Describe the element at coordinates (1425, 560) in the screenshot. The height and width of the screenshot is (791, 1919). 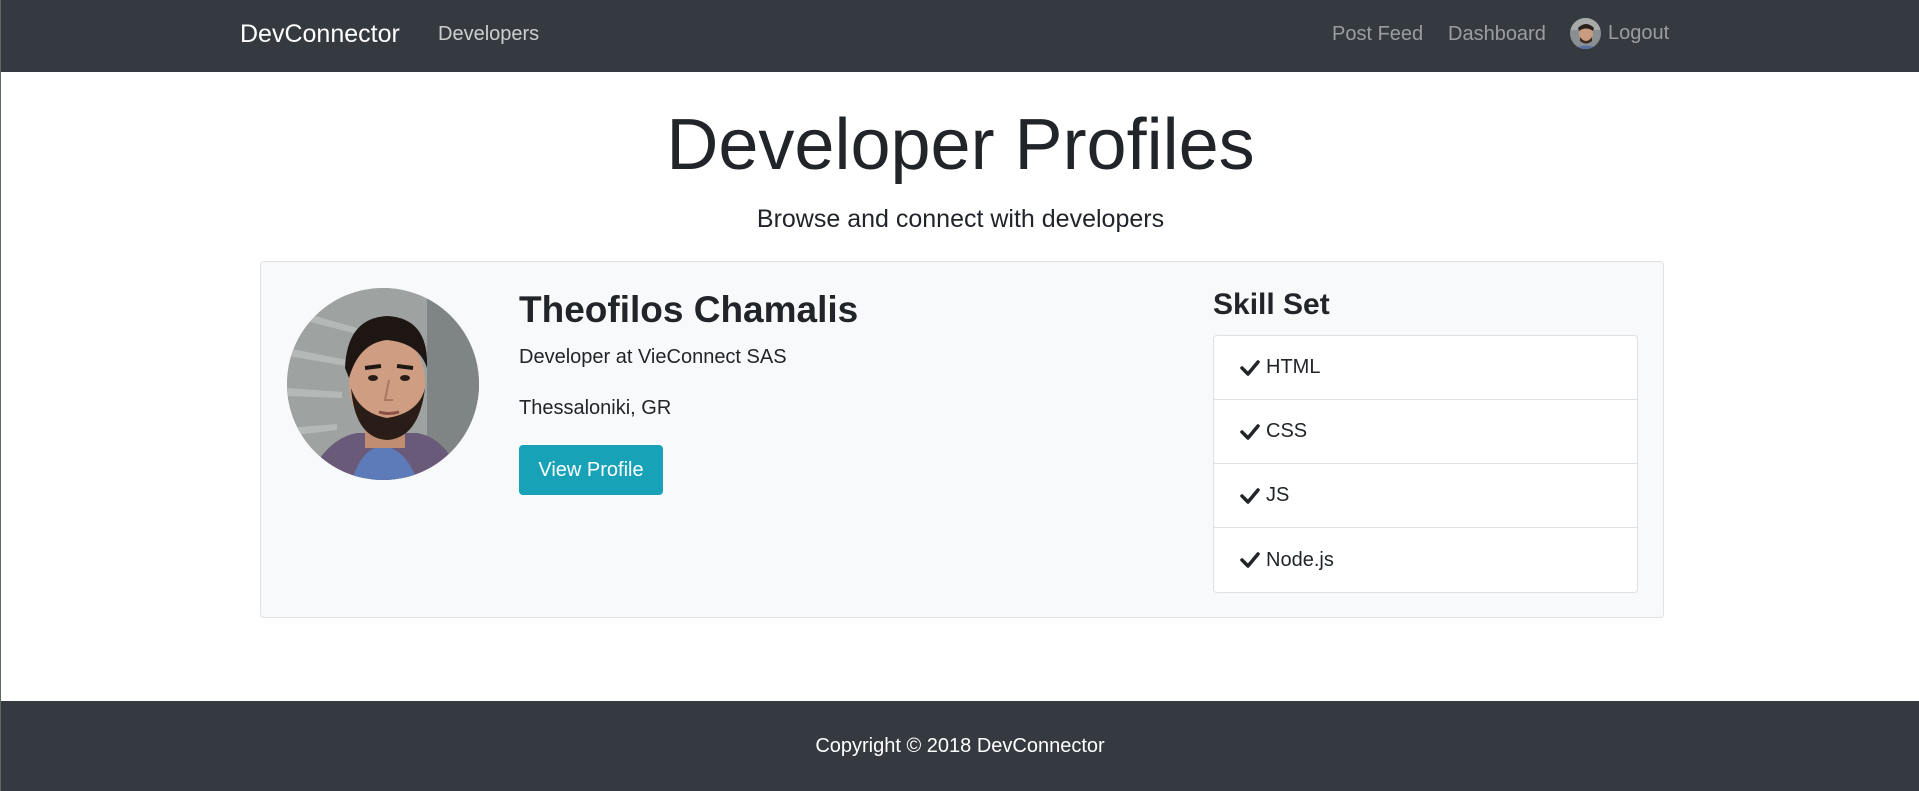
I see `skill-item: Node.js` at that location.